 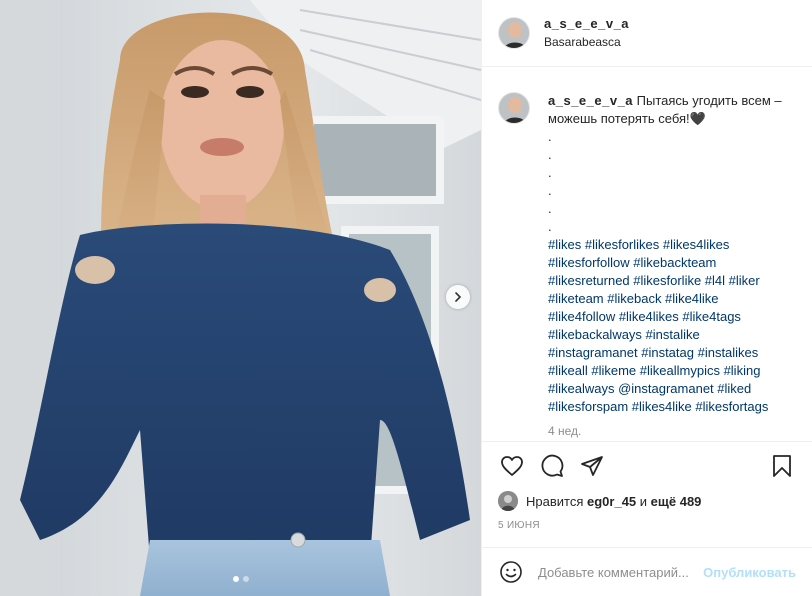 I want to click on paper-plane-icon, so click(x=592, y=466).